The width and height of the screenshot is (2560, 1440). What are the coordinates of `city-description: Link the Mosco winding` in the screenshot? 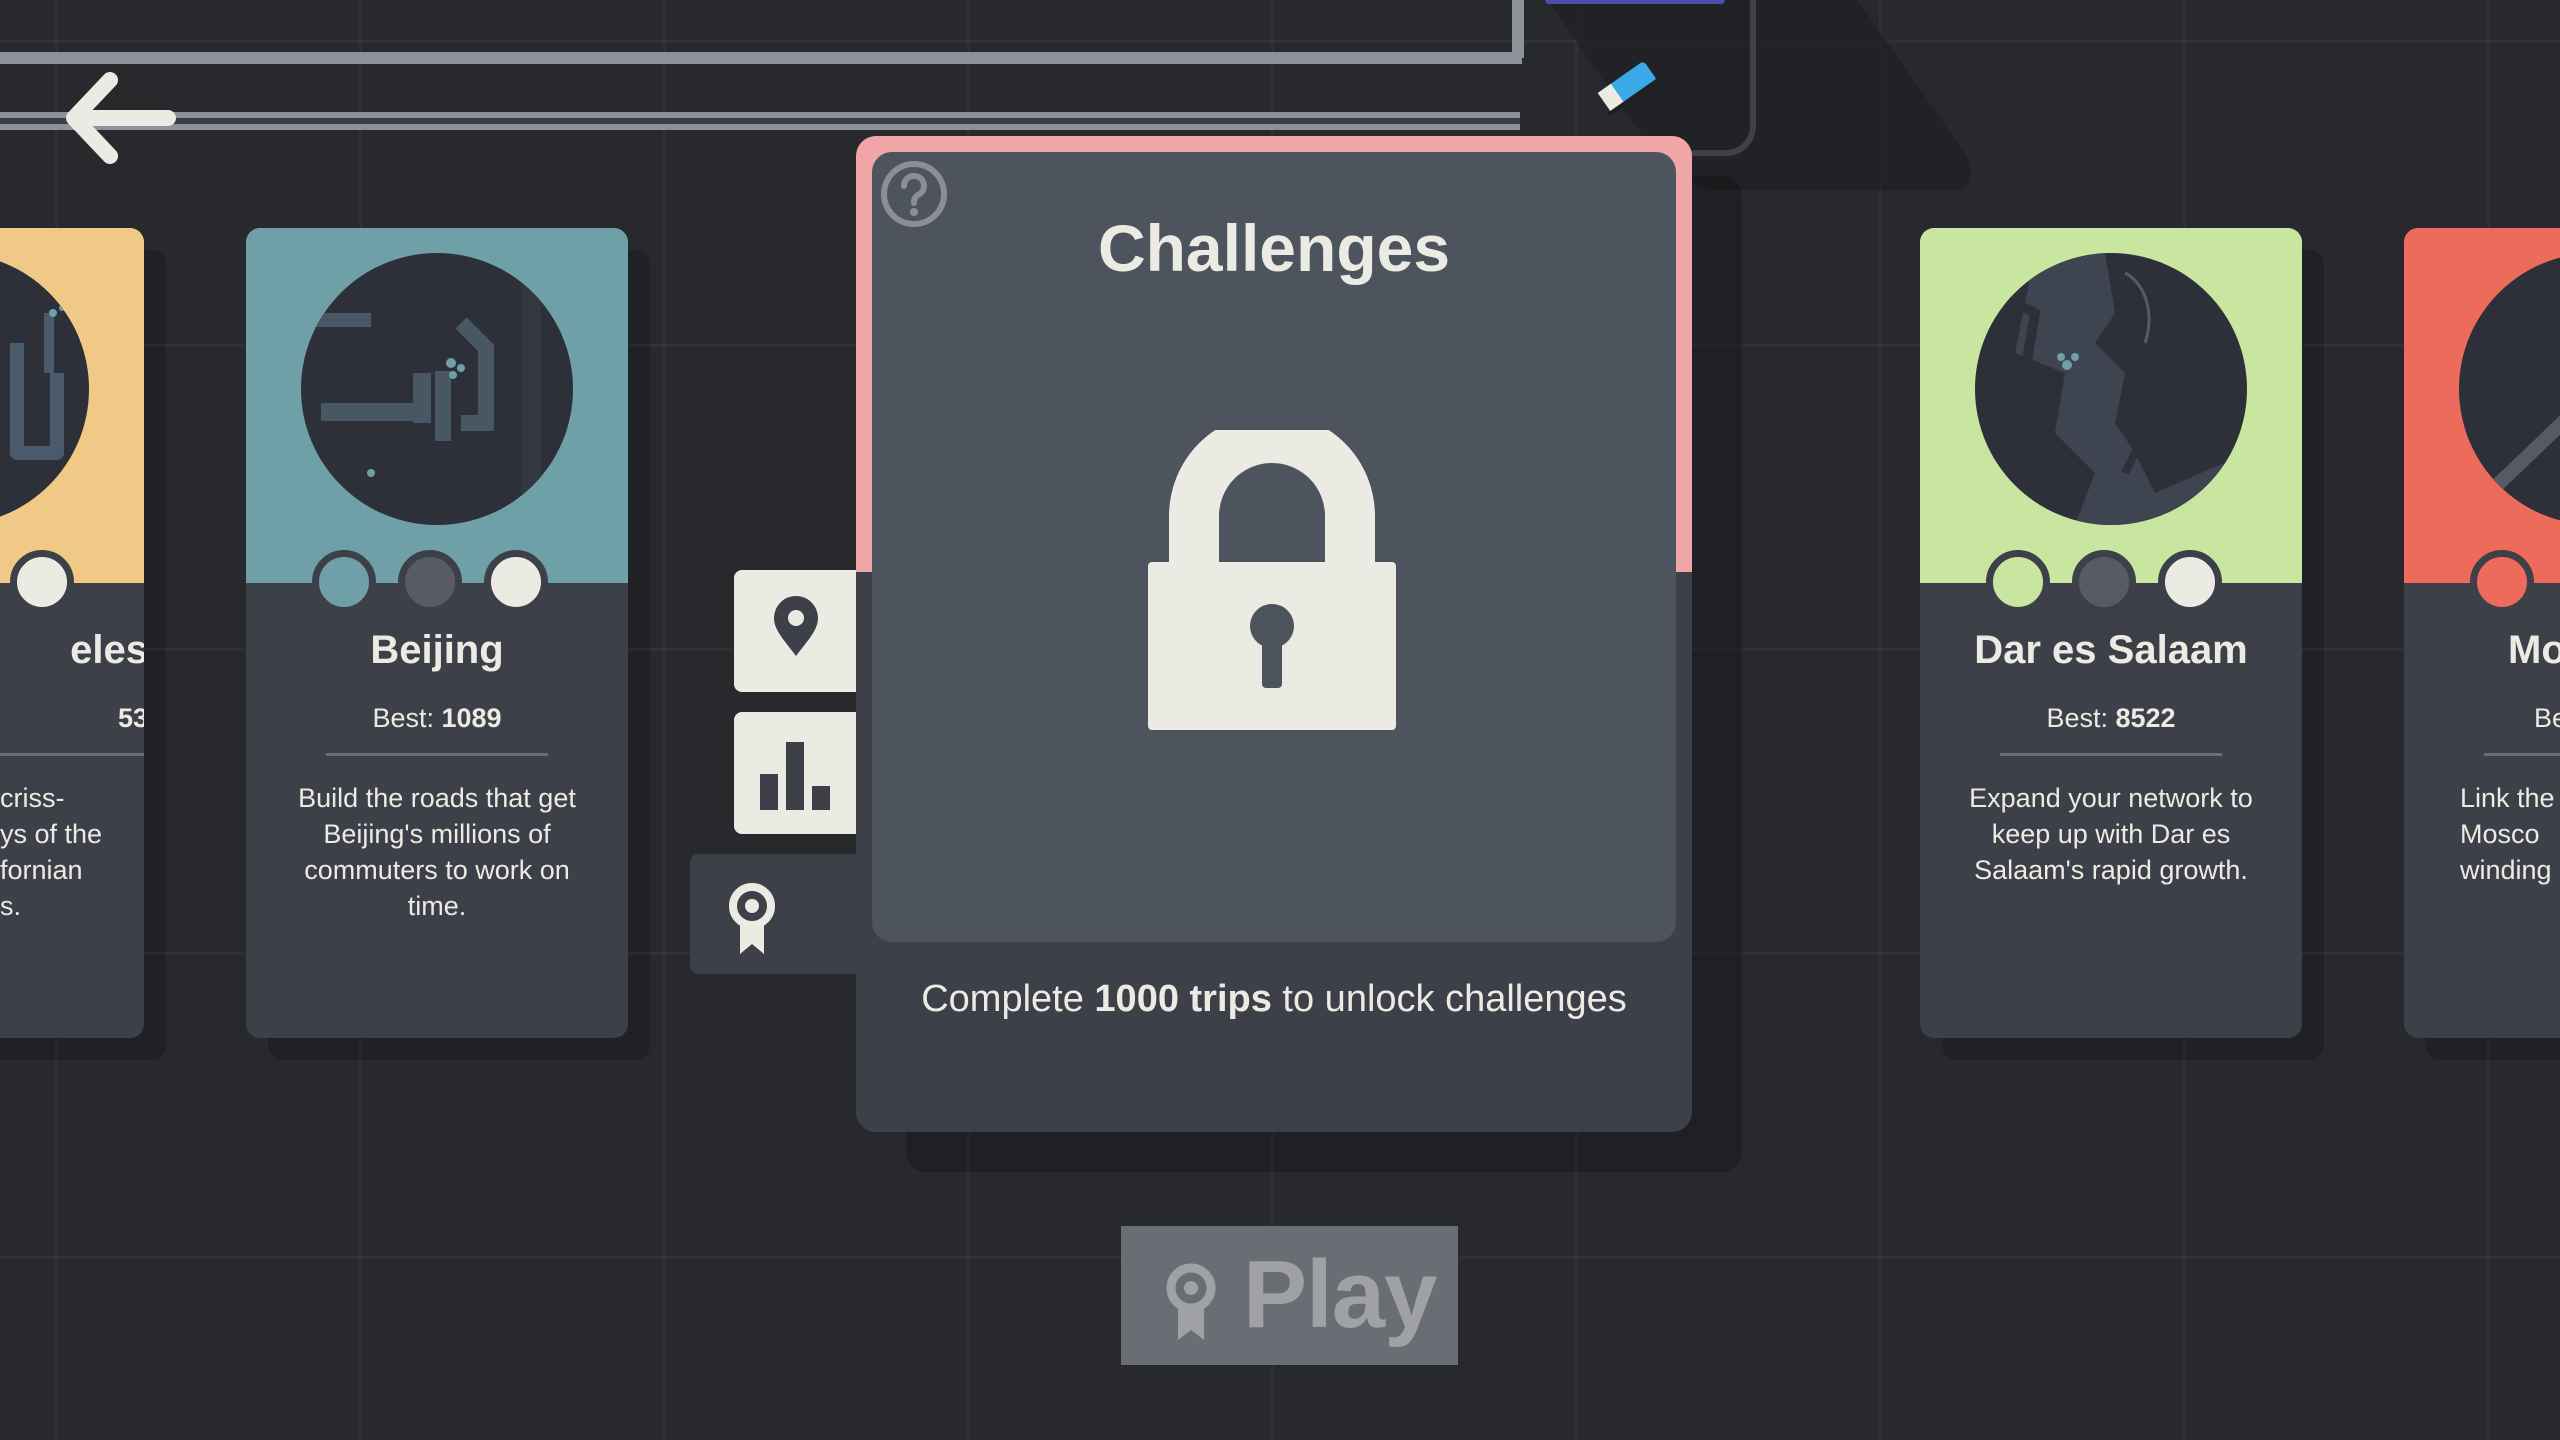 It's located at (2507, 834).